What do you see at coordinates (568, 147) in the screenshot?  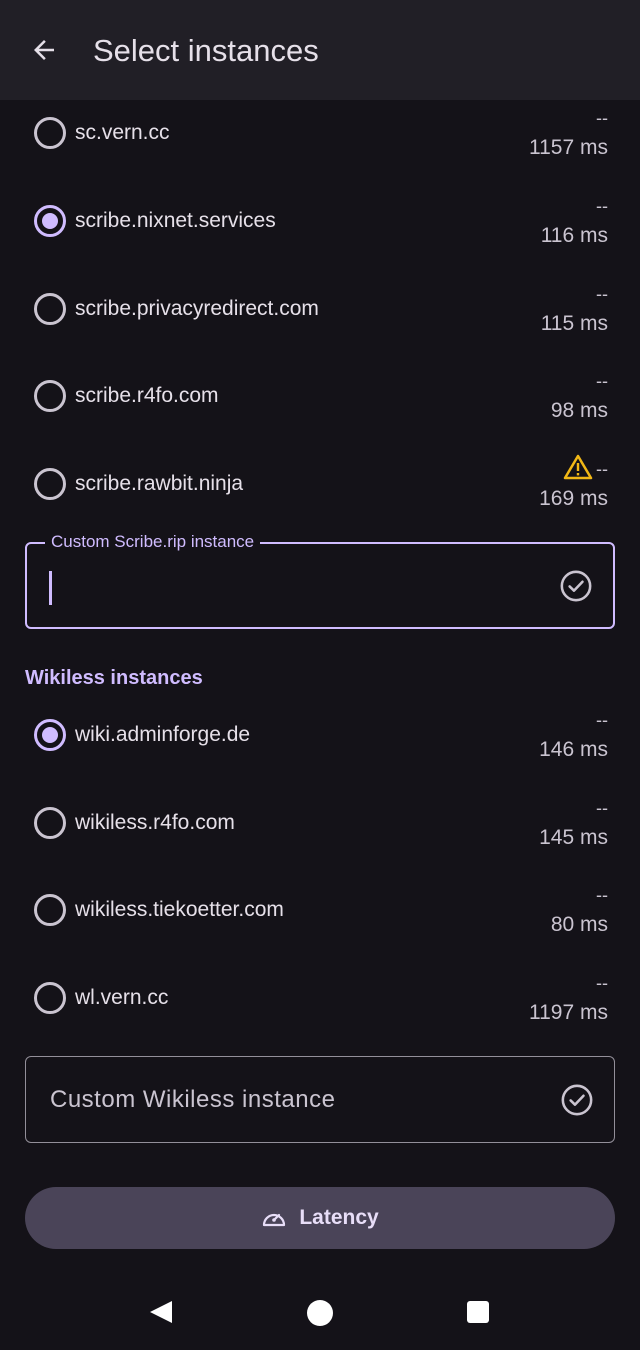 I see `latency-value: 1157 ms` at bounding box center [568, 147].